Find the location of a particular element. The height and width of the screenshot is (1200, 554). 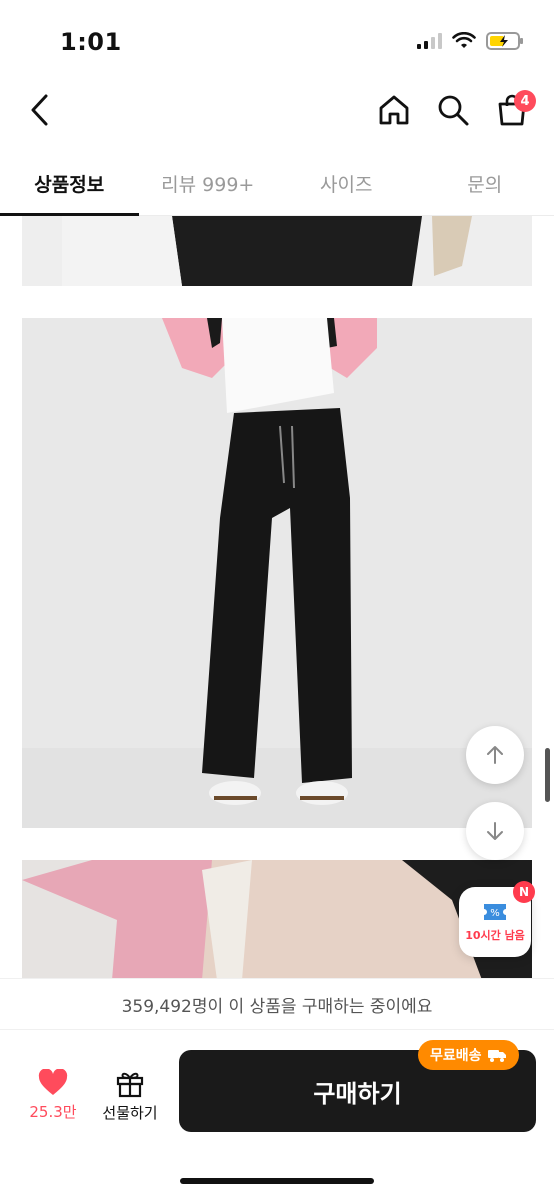

battery-icon is located at coordinates (504, 41).